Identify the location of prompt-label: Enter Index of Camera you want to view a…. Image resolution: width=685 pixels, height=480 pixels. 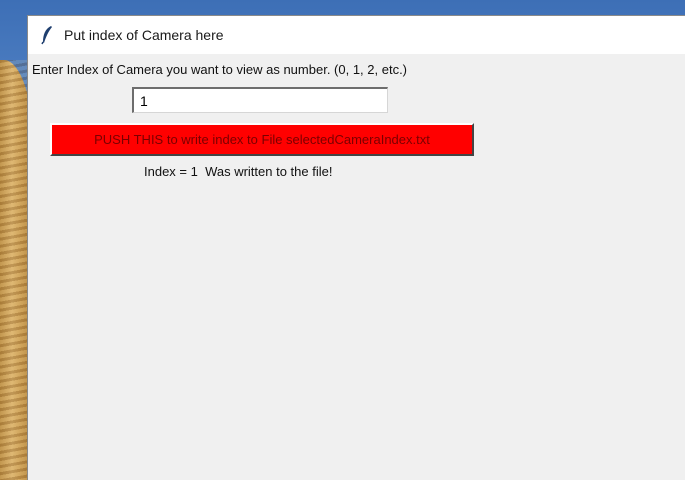
(220, 69).